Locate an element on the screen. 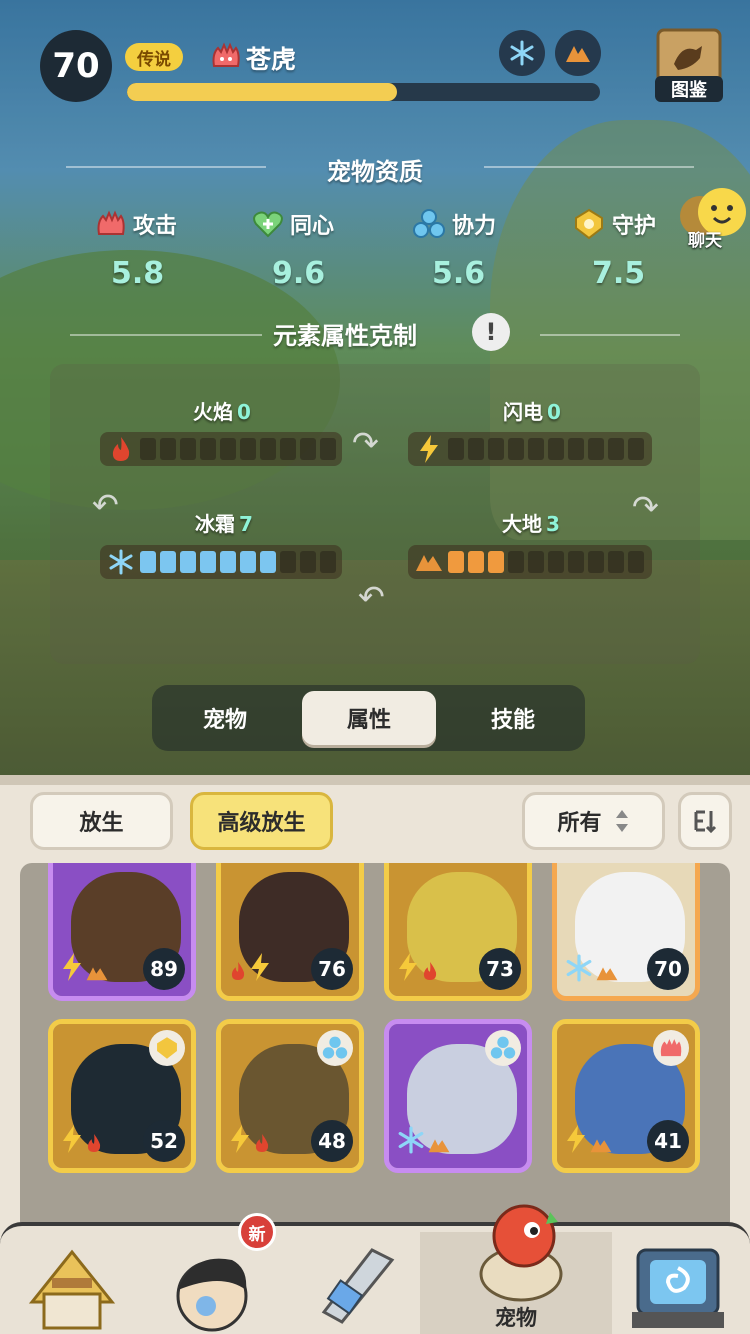 This screenshot has height=1334, width=750. fire-bar is located at coordinates (221, 449).